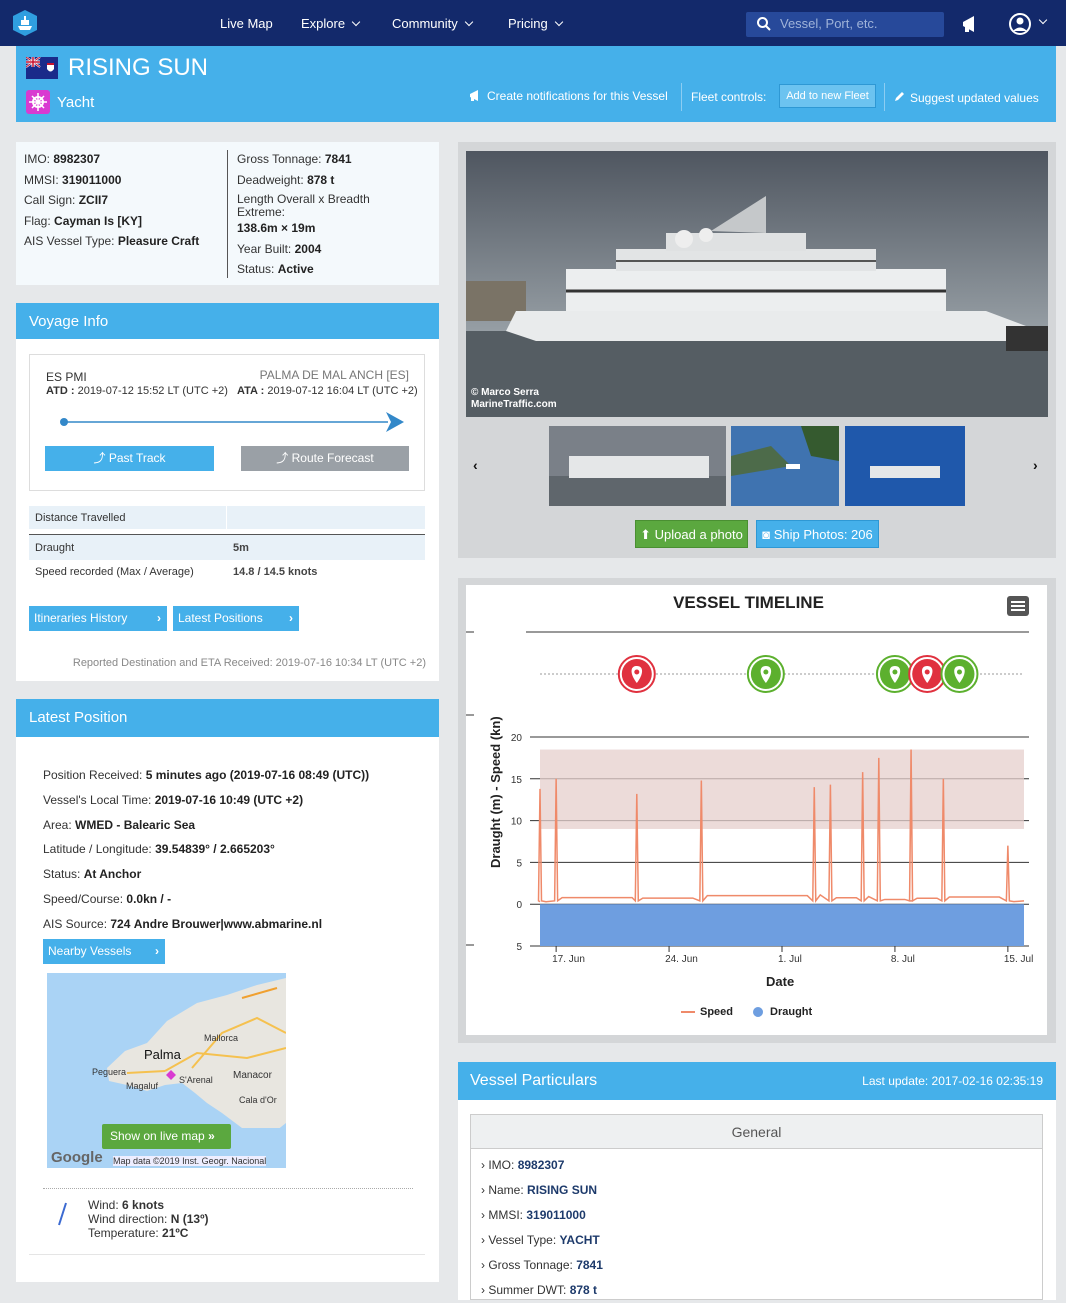 This screenshot has height=1303, width=1066. I want to click on arrival-port: PALMA DE MAL ANCH [ES], so click(334, 375).